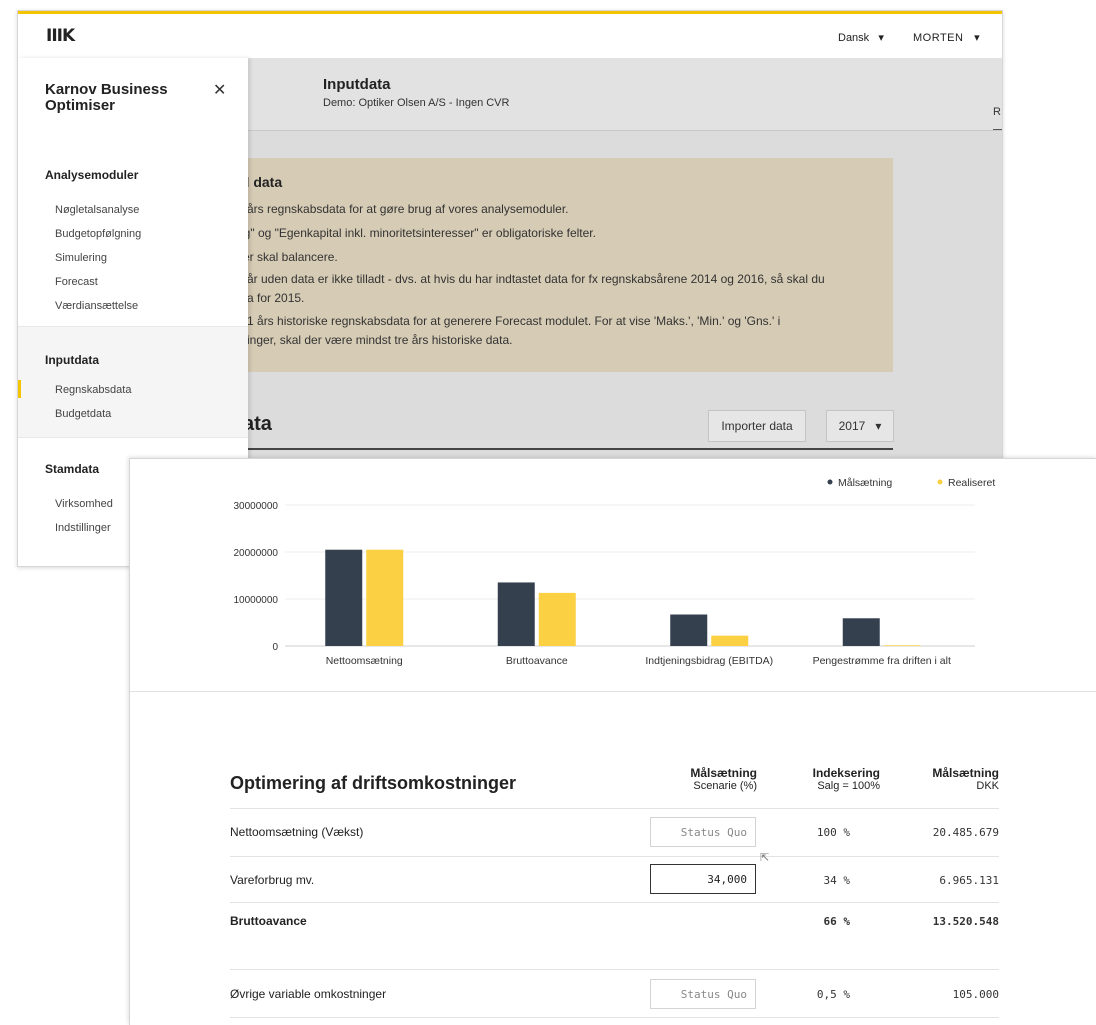 Image resolution: width=1096 pixels, height=1025 pixels. I want to click on sidebar-item-nogletalsanalyse: Nøgletalsanalyse, so click(97, 210).